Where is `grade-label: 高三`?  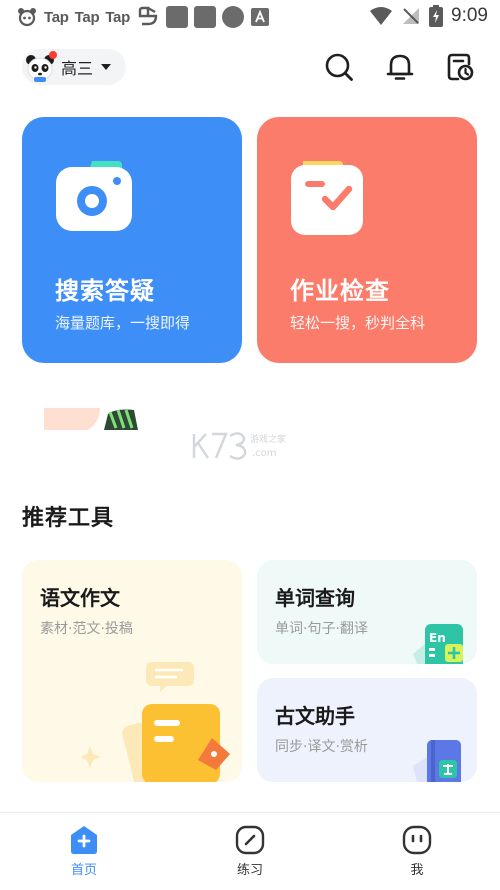
grade-label: 高三 is located at coordinates (77, 68).